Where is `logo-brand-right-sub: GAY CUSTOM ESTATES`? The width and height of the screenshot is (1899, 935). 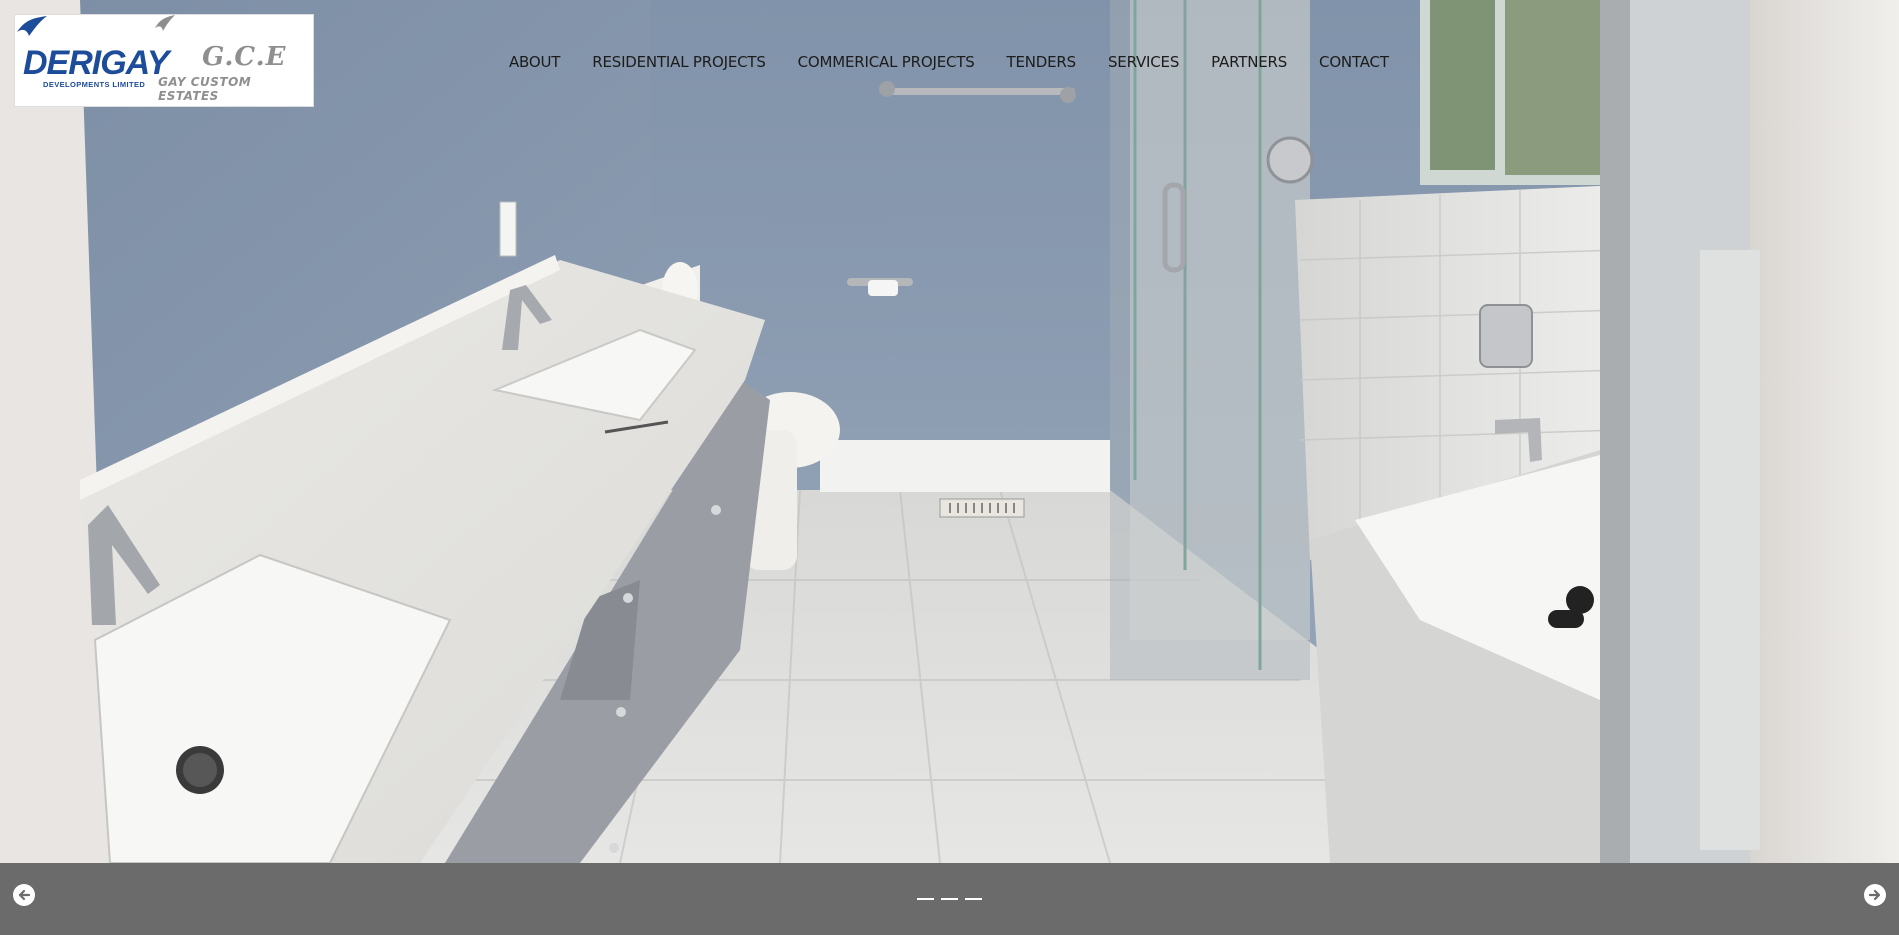
logo-brand-right-sub: GAY CUSTOM ESTATES is located at coordinates (205, 89).